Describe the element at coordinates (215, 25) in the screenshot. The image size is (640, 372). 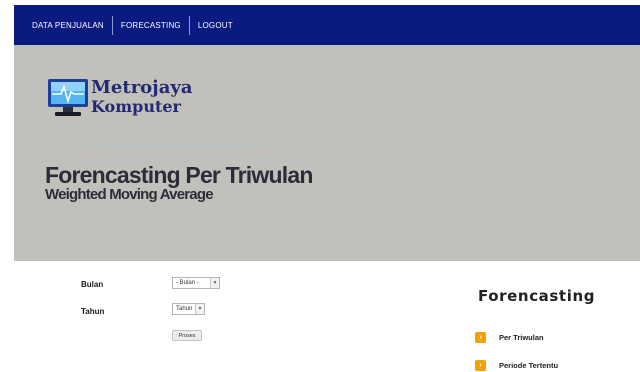
I see `nav-item-logout: LOGOUT` at that location.